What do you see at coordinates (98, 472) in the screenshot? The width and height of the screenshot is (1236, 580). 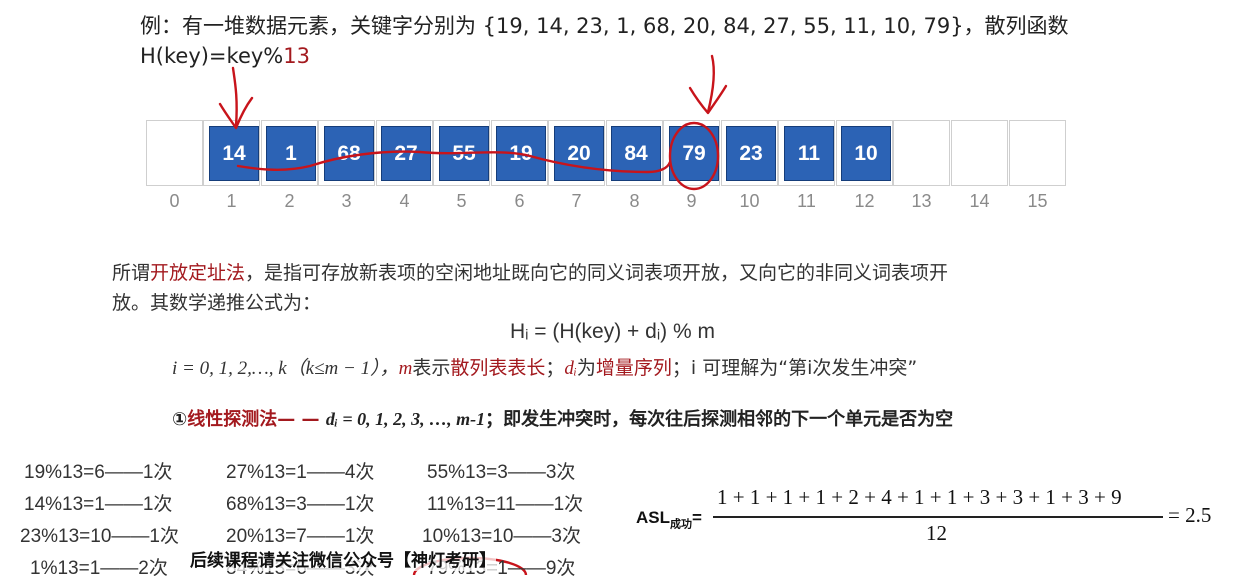 I see `calc-item: 19%13=6——1次` at bounding box center [98, 472].